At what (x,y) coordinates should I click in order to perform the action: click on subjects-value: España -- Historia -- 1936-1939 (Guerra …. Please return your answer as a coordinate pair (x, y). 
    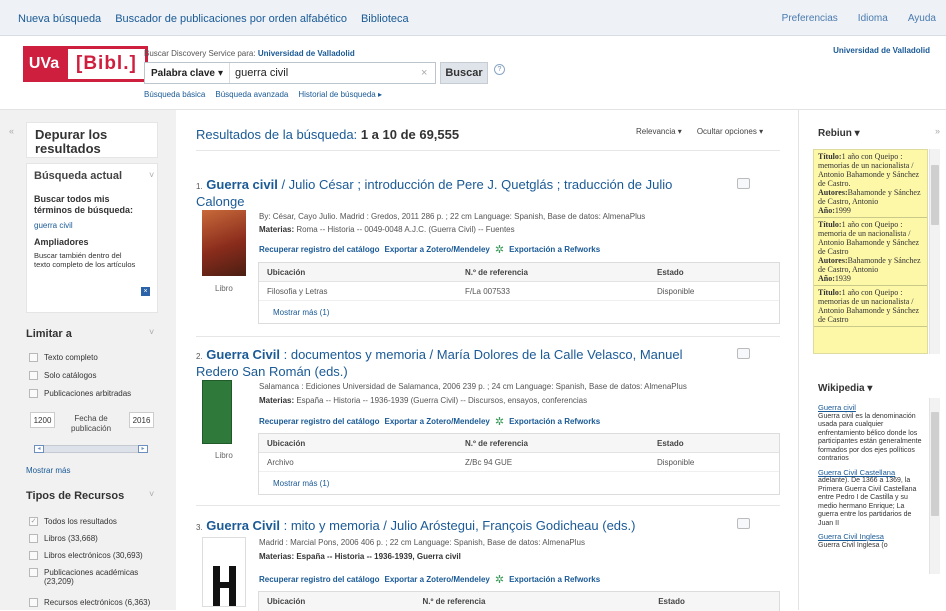
    Looking at the image, I should click on (441, 400).